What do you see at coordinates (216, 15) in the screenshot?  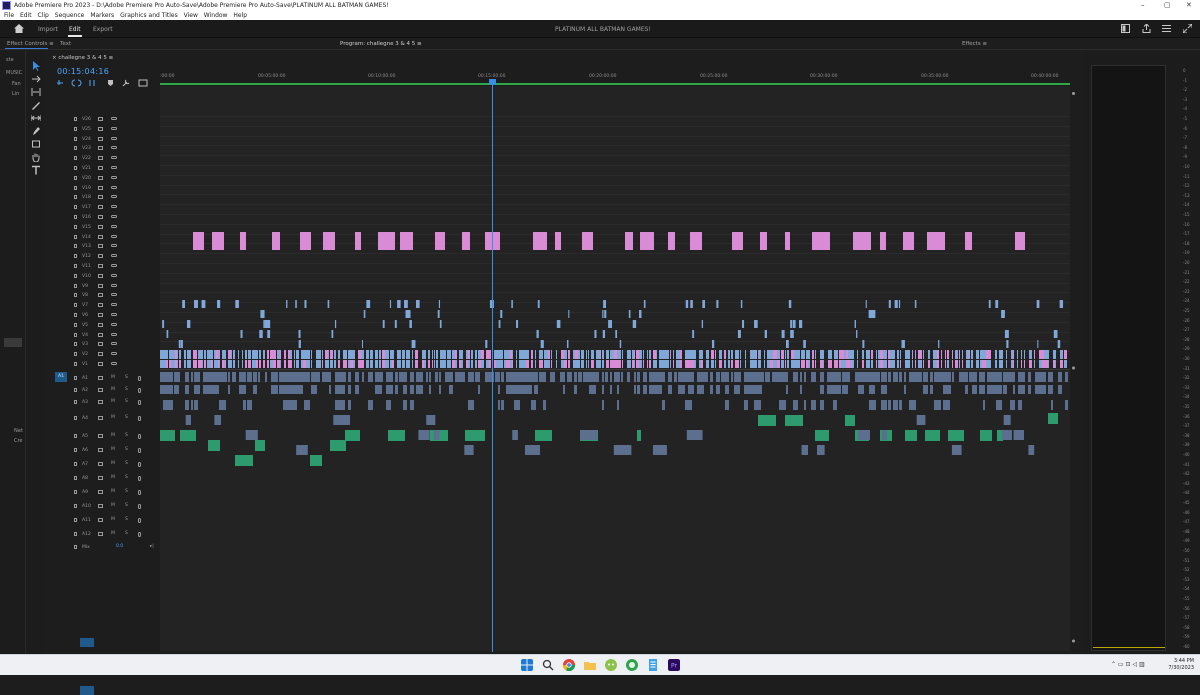 I see `menu-window: Window` at bounding box center [216, 15].